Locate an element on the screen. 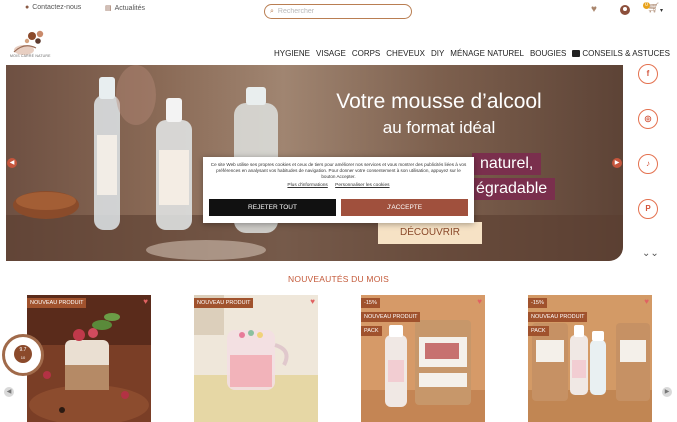 This screenshot has height=422, width=677. nav-item-diy: DIY is located at coordinates (437, 53).